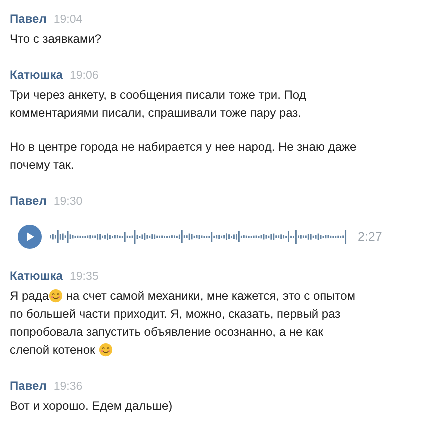  Describe the element at coordinates (56, 39) in the screenshot. I see `message-text: Что с заявками?` at that location.